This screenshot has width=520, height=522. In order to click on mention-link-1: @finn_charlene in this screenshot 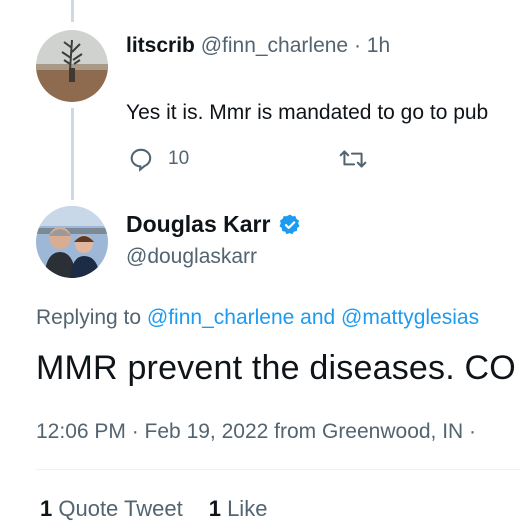, I will do `click(220, 317)`.